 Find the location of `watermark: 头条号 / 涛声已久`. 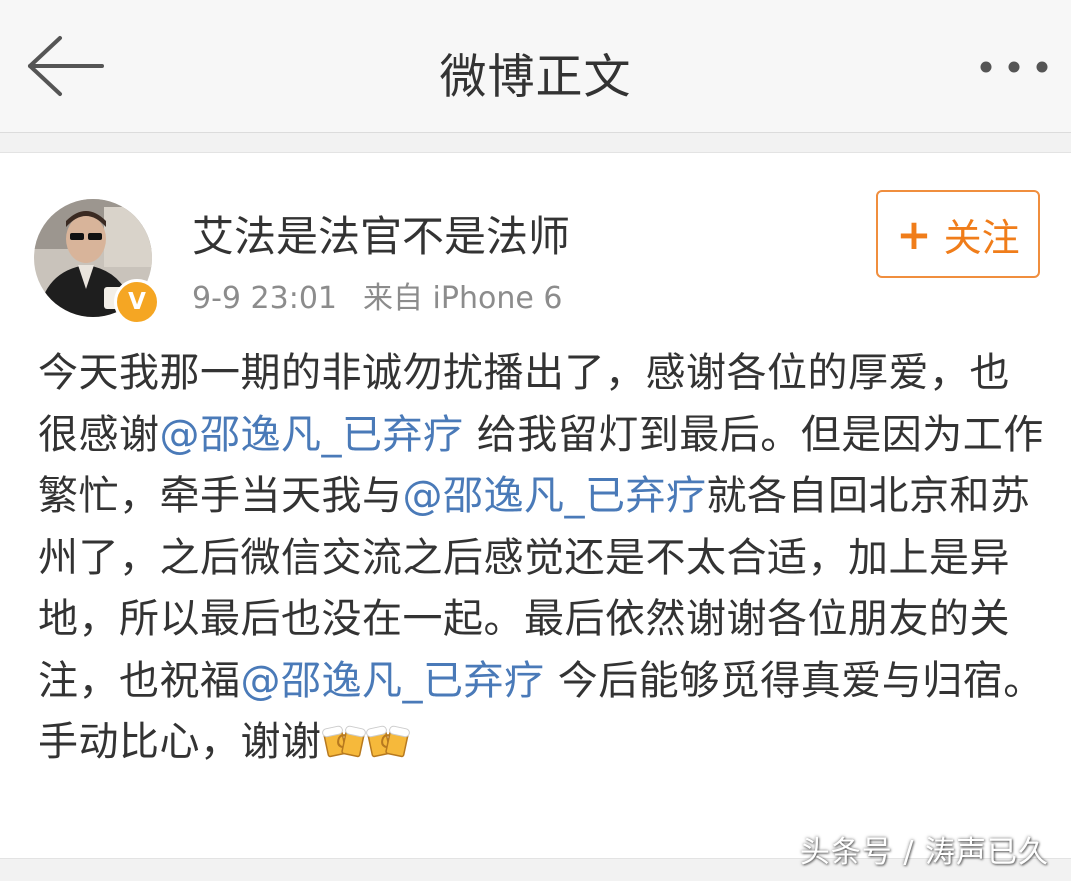

watermark: 头条号 / 涛声已久 is located at coordinates (924, 852).